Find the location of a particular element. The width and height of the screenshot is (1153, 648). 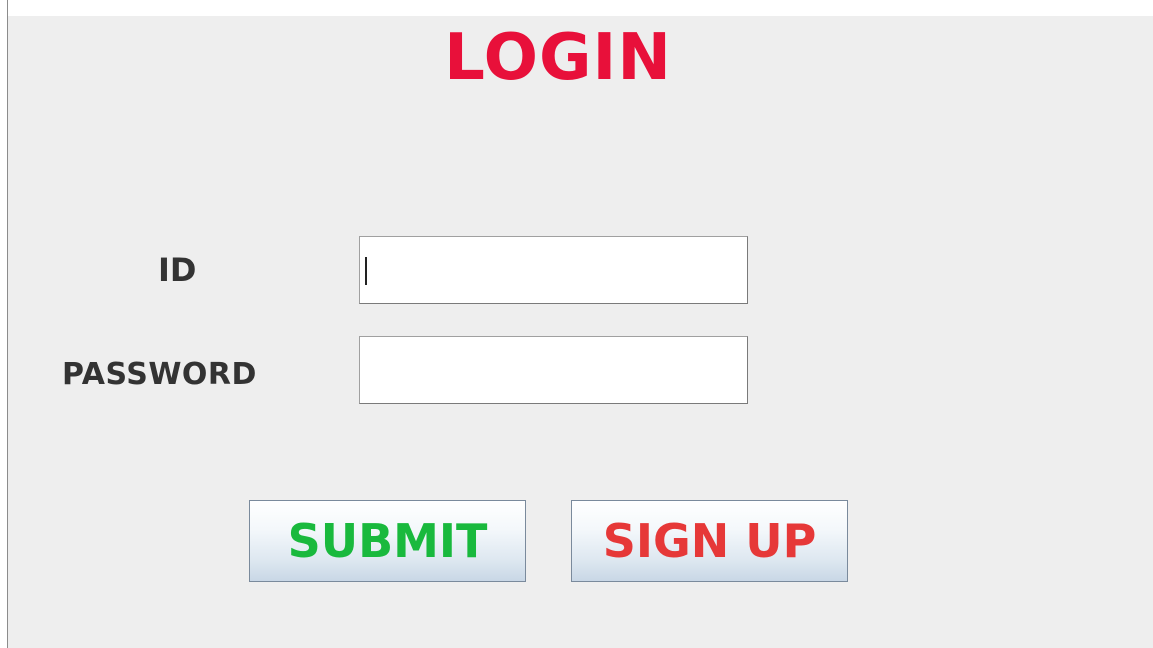

submit-button: SUBMIT is located at coordinates (387, 541).